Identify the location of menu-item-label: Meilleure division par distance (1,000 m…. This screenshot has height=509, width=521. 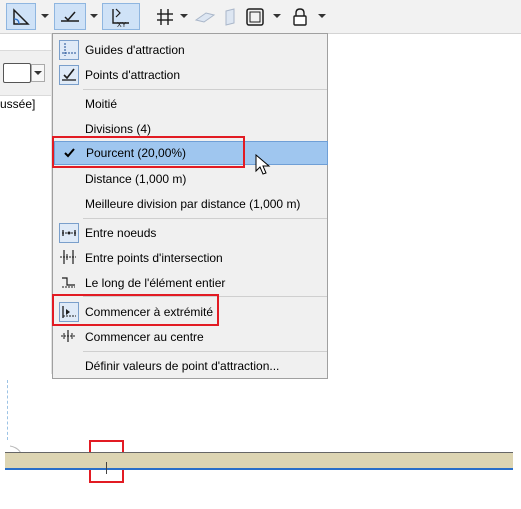
(193, 204).